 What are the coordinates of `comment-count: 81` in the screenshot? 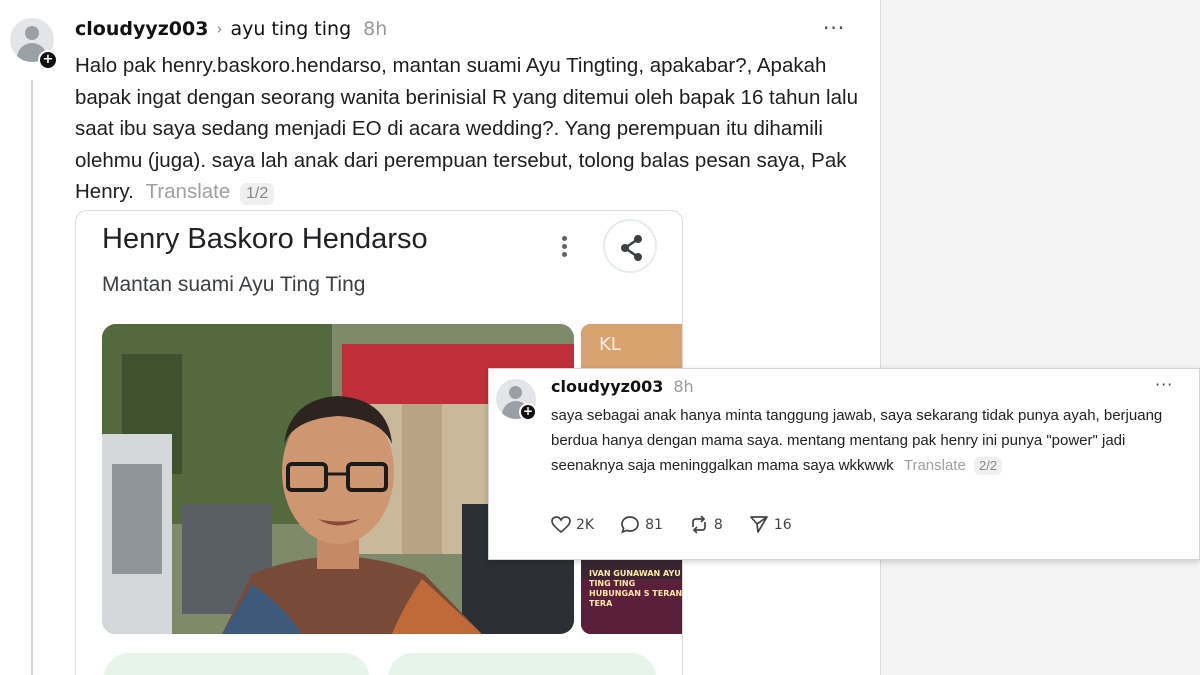 It's located at (654, 524).